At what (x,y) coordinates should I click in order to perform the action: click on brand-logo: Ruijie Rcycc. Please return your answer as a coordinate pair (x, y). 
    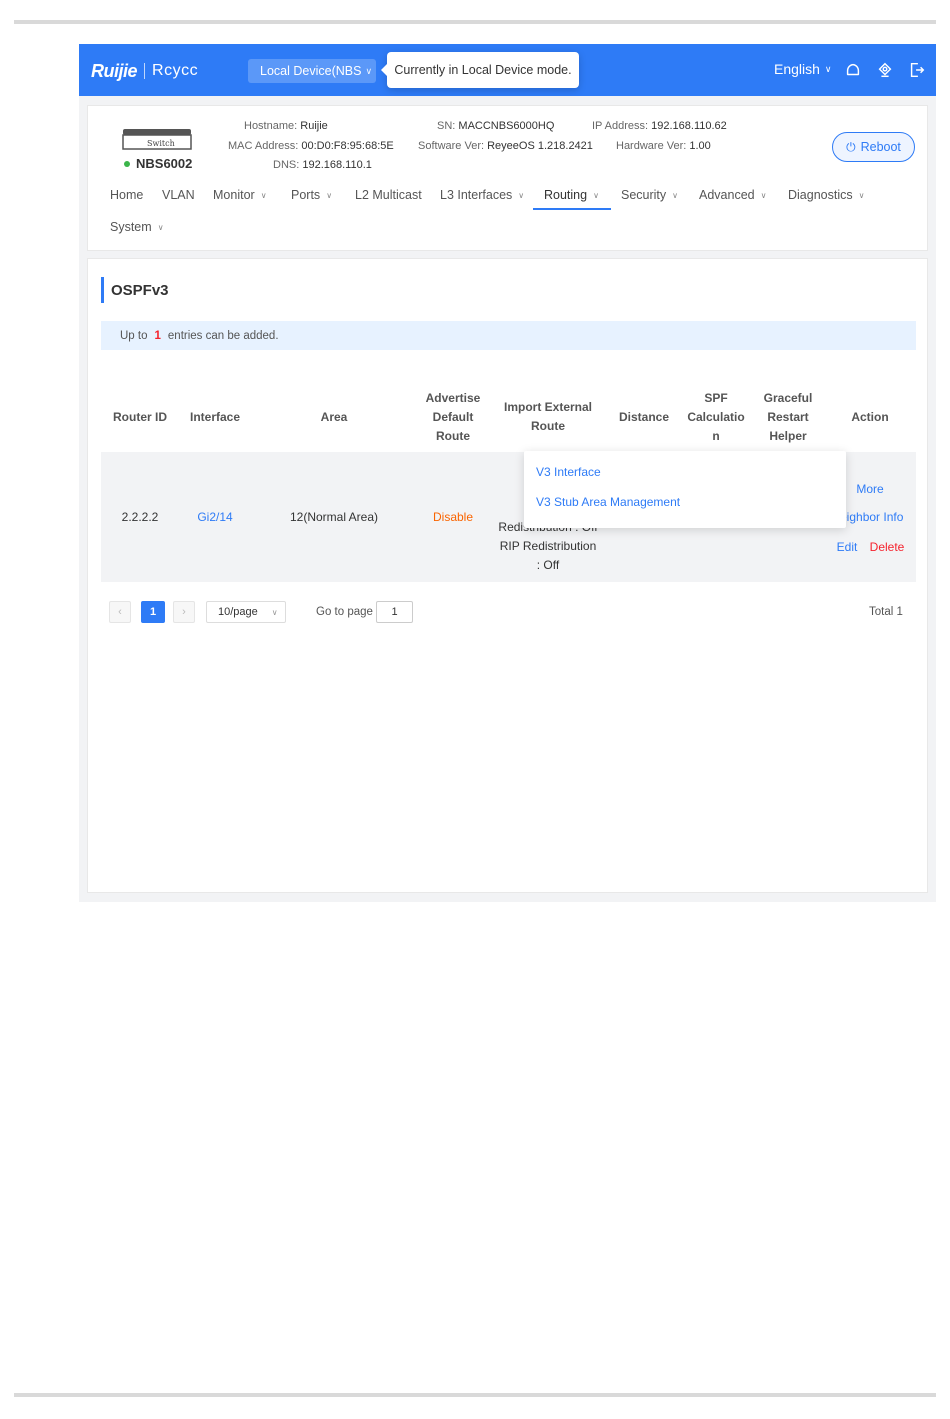
    Looking at the image, I should click on (144, 71).